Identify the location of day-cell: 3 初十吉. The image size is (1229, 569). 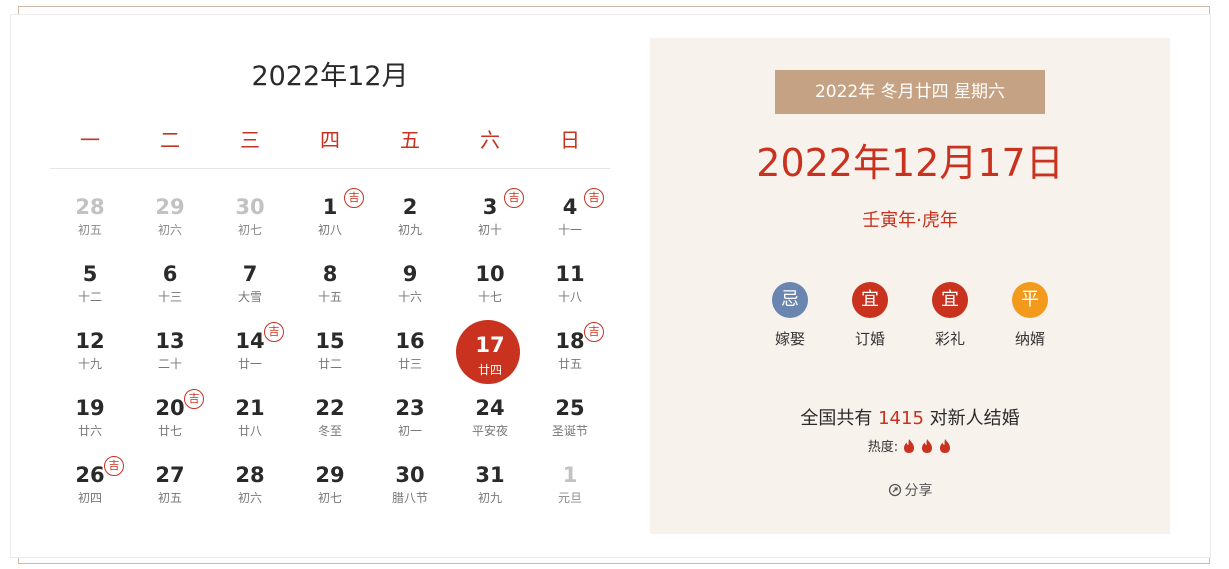
(490, 206).